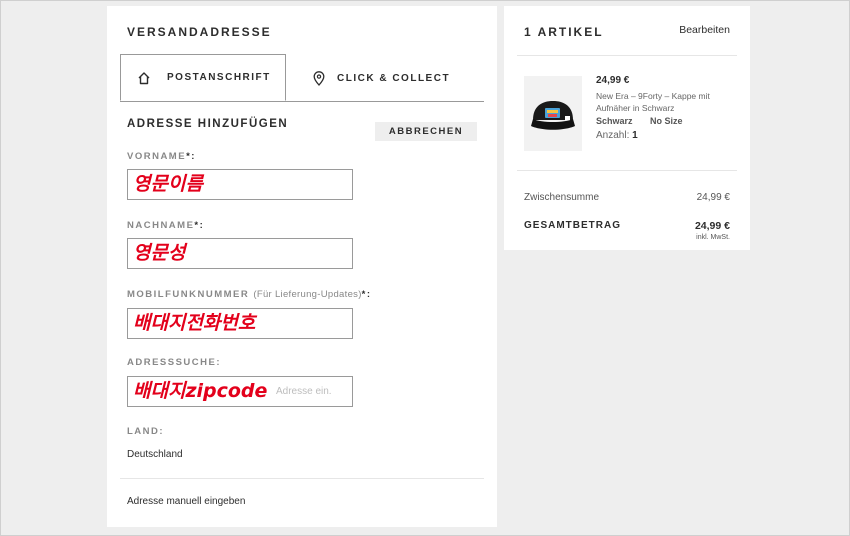 The height and width of the screenshot is (536, 850). What do you see at coordinates (174, 362) in the screenshot?
I see `address-search-label: ADRESSSUCHE:` at bounding box center [174, 362].